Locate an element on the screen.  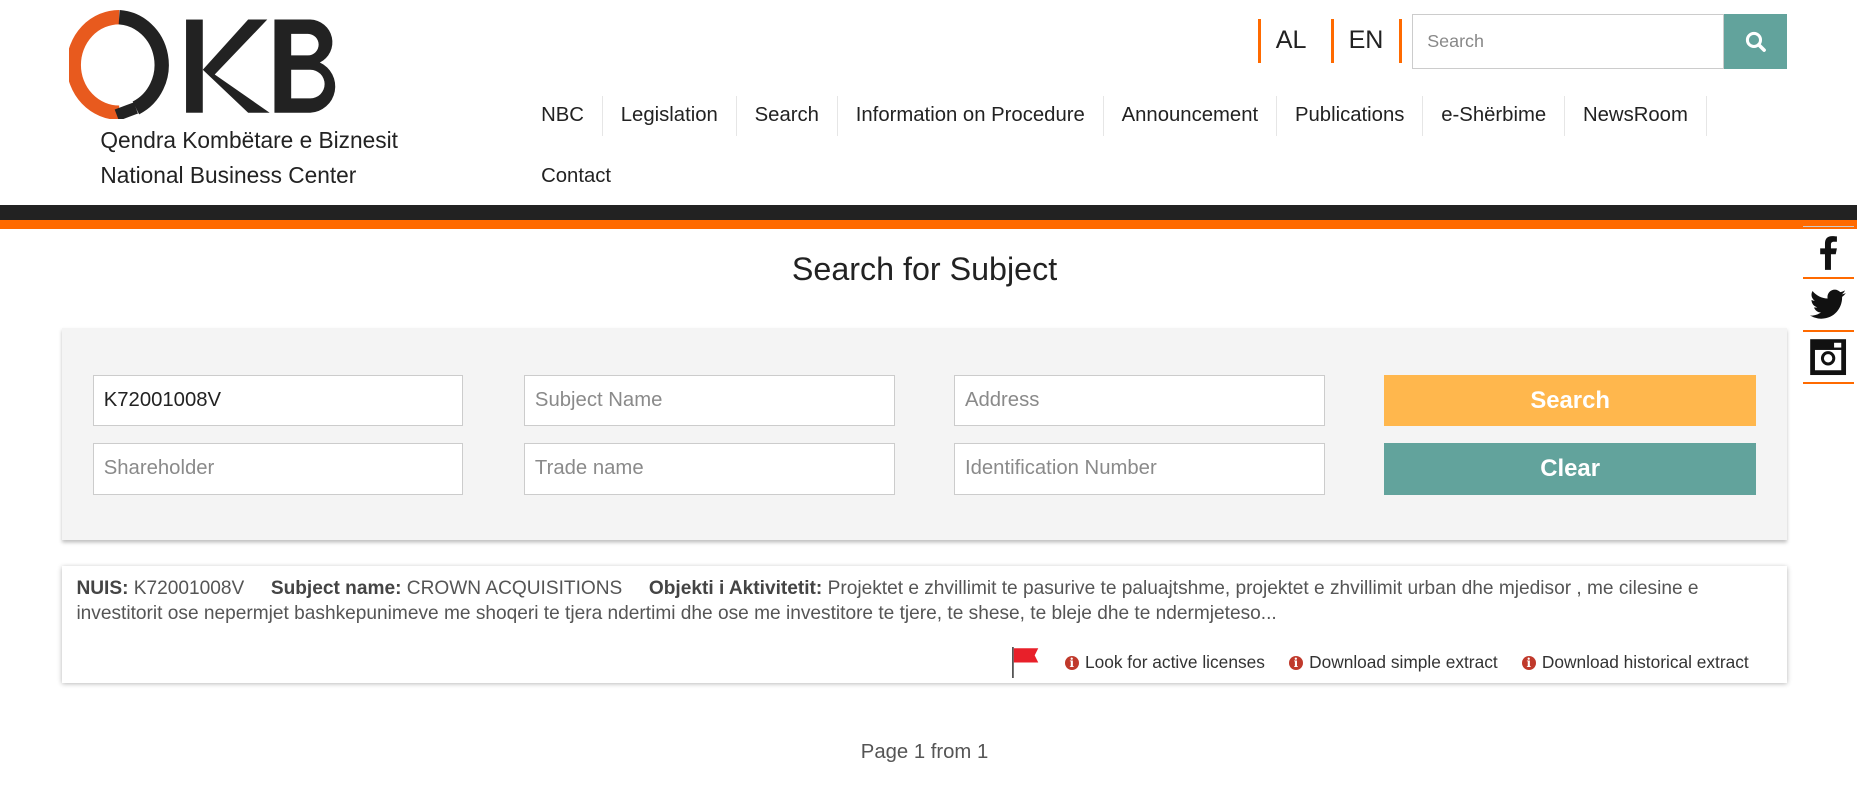
header-search-button is located at coordinates (1755, 42).